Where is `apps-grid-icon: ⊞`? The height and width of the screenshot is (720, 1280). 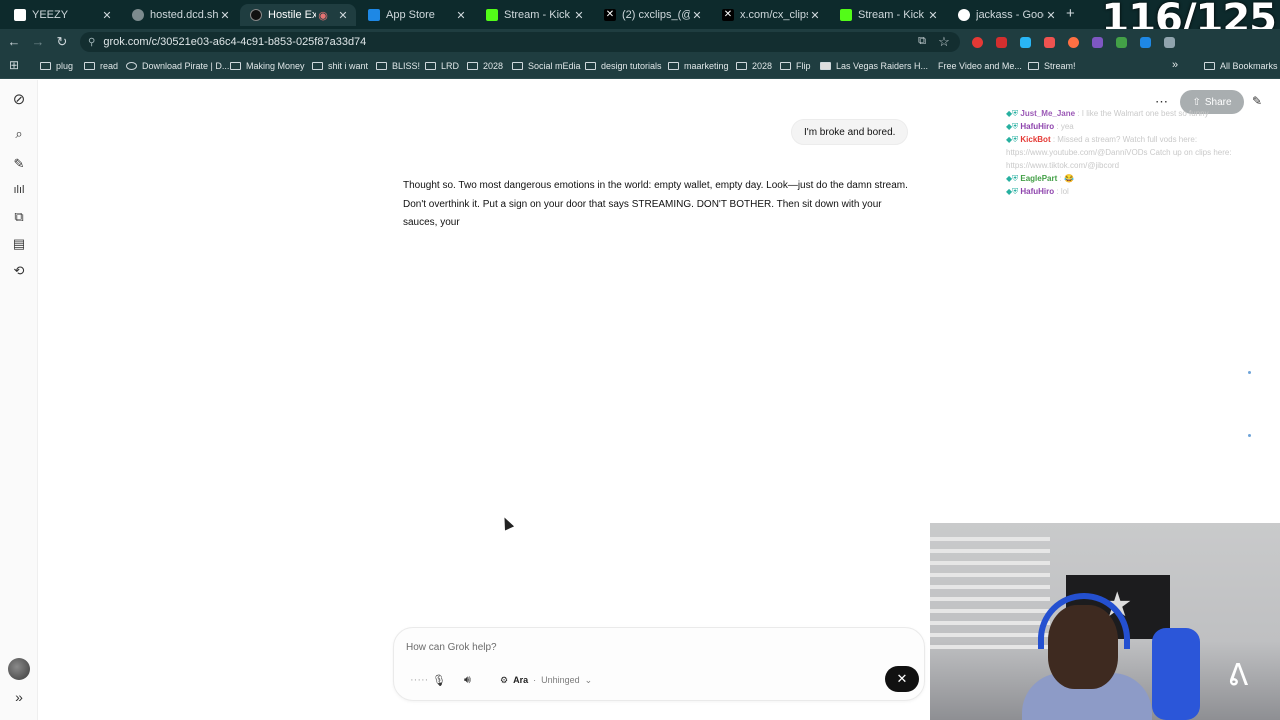
apps-grid-icon: ⊞ is located at coordinates (14, 65).